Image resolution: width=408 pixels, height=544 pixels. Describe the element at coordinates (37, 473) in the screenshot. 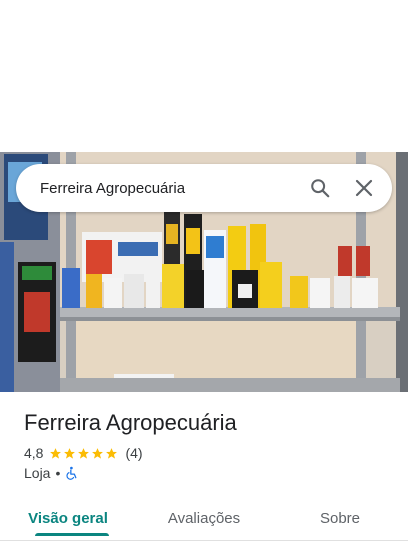

I see `category-label: Loja` at that location.